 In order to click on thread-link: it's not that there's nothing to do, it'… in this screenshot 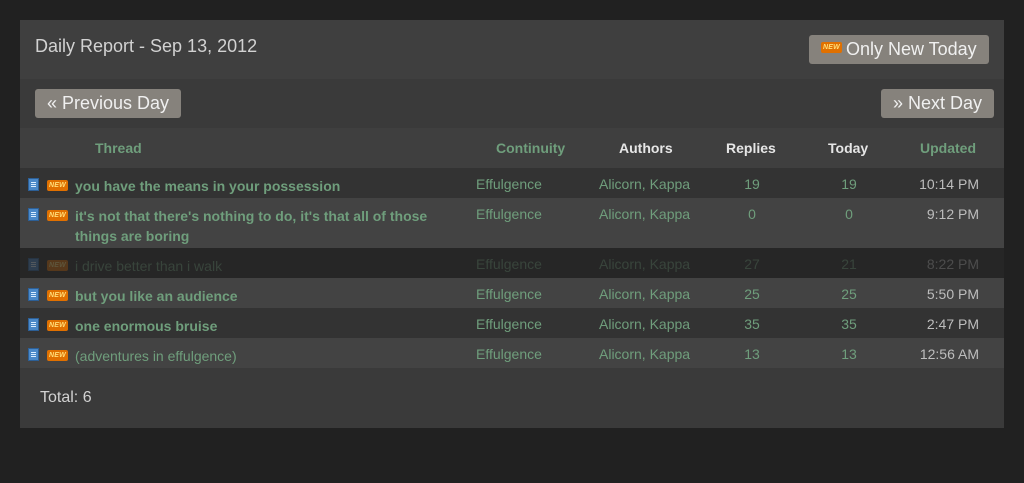, I will do `click(265, 226)`.